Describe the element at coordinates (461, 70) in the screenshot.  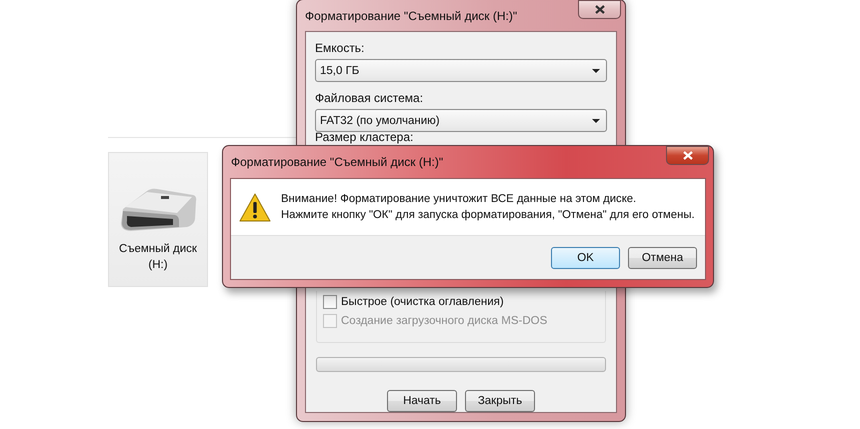
I see `dropdown: 15,0 ГБ` at that location.